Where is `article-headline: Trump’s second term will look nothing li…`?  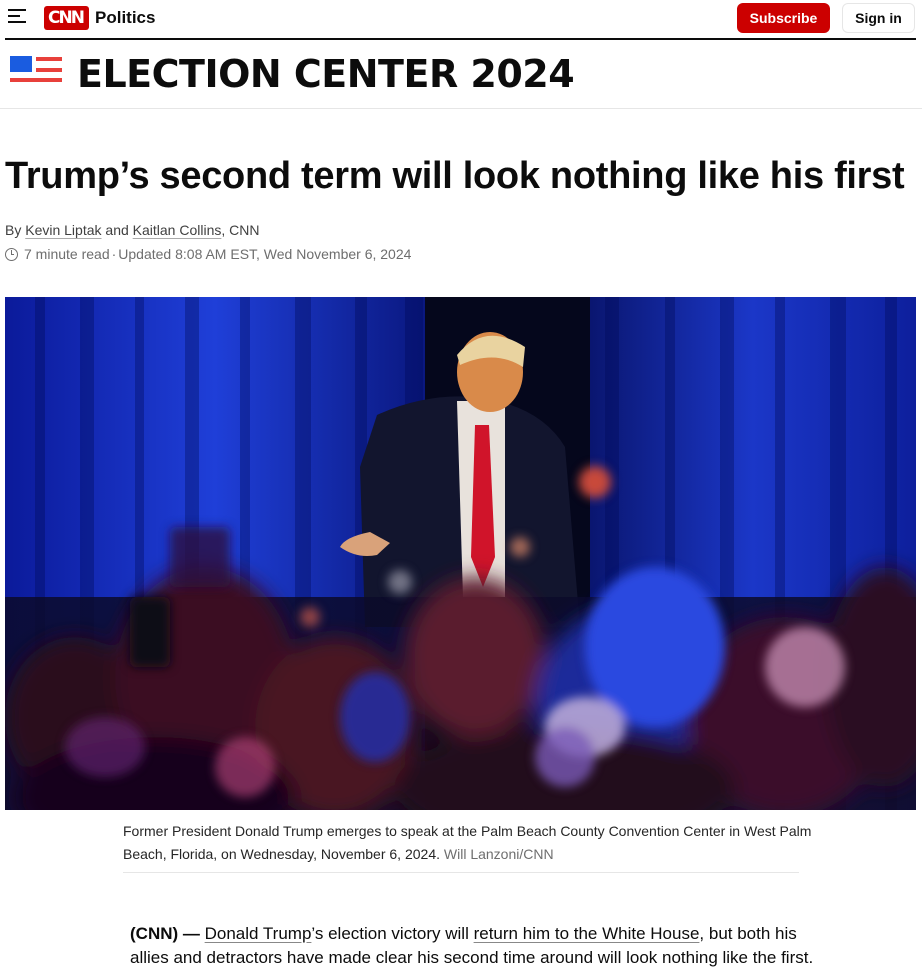 article-headline: Trump’s second term will look nothing li… is located at coordinates (455, 176).